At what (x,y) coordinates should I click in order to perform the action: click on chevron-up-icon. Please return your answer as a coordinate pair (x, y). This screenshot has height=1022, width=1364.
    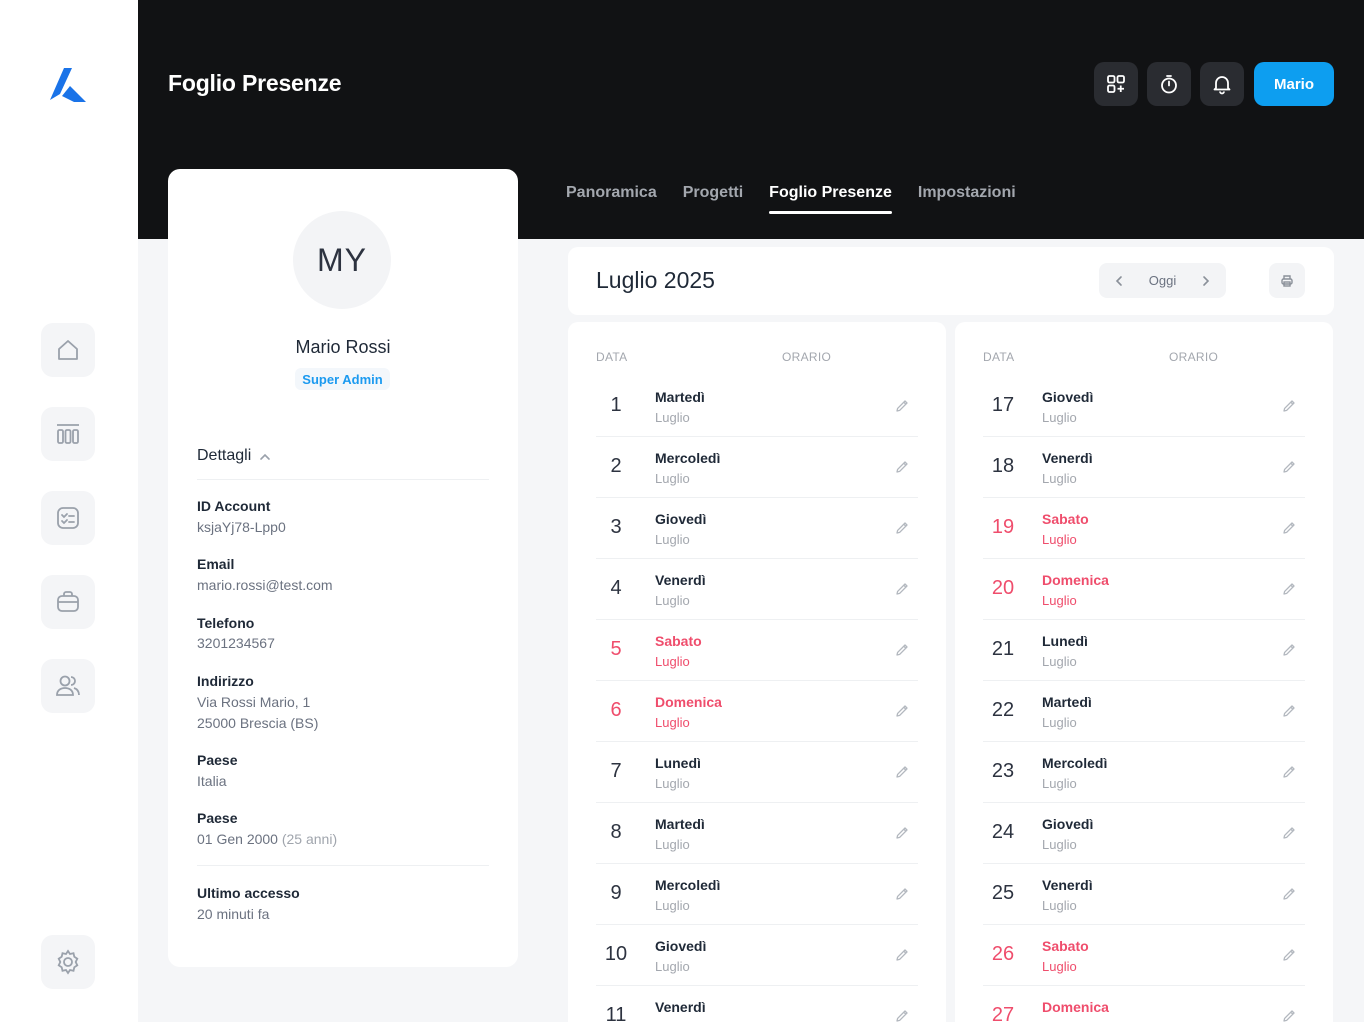
    Looking at the image, I should click on (265, 456).